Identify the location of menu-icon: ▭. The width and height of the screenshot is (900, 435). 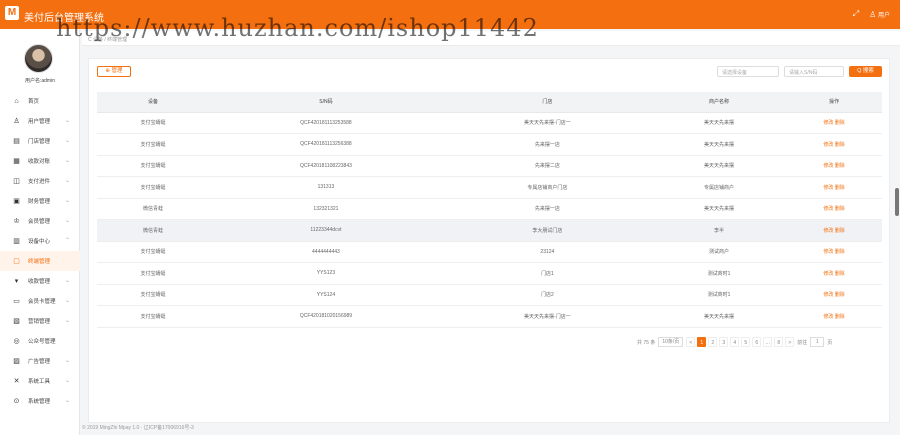
(16, 301).